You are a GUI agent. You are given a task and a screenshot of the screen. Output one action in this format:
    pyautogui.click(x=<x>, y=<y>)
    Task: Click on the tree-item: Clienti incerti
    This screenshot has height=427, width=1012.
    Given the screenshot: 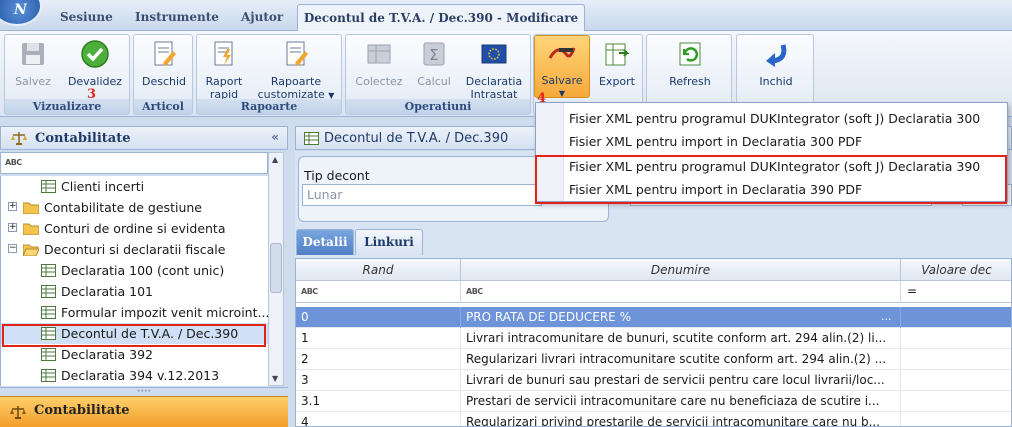 What is the action you would take?
    pyautogui.click(x=134, y=186)
    